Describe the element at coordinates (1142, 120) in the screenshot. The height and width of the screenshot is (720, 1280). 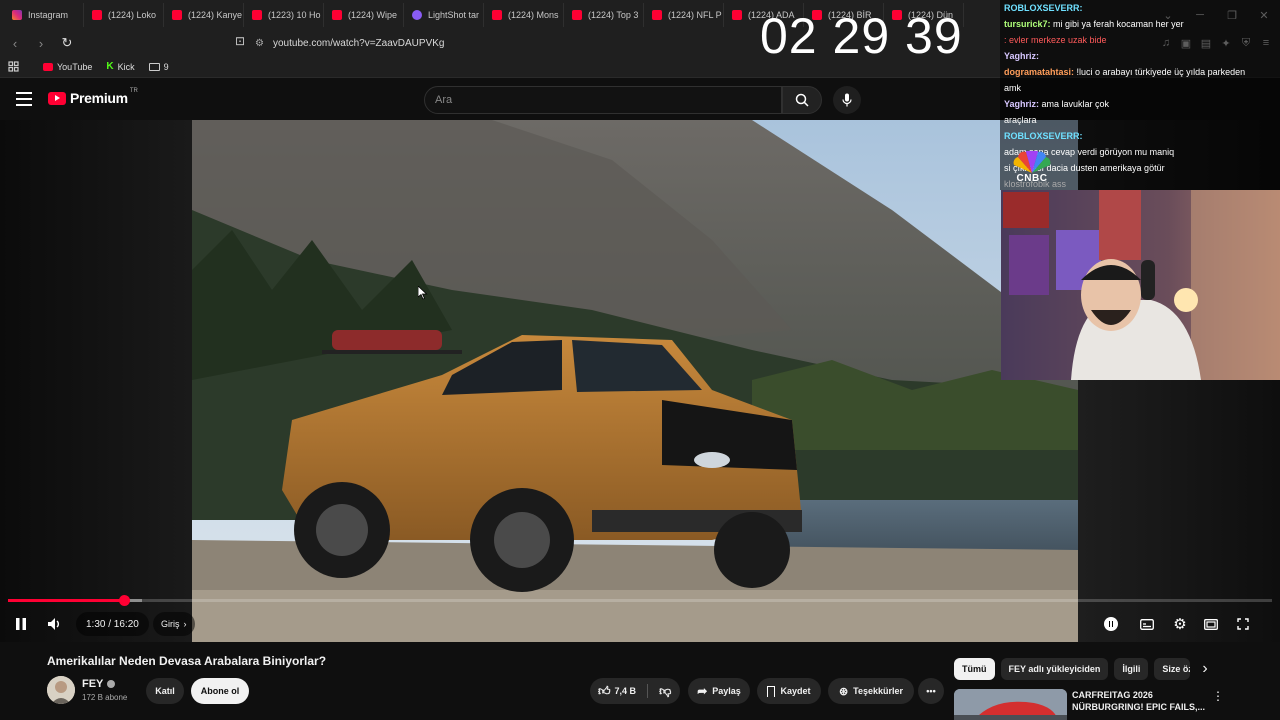
I see `chat-message: araçlara` at that location.